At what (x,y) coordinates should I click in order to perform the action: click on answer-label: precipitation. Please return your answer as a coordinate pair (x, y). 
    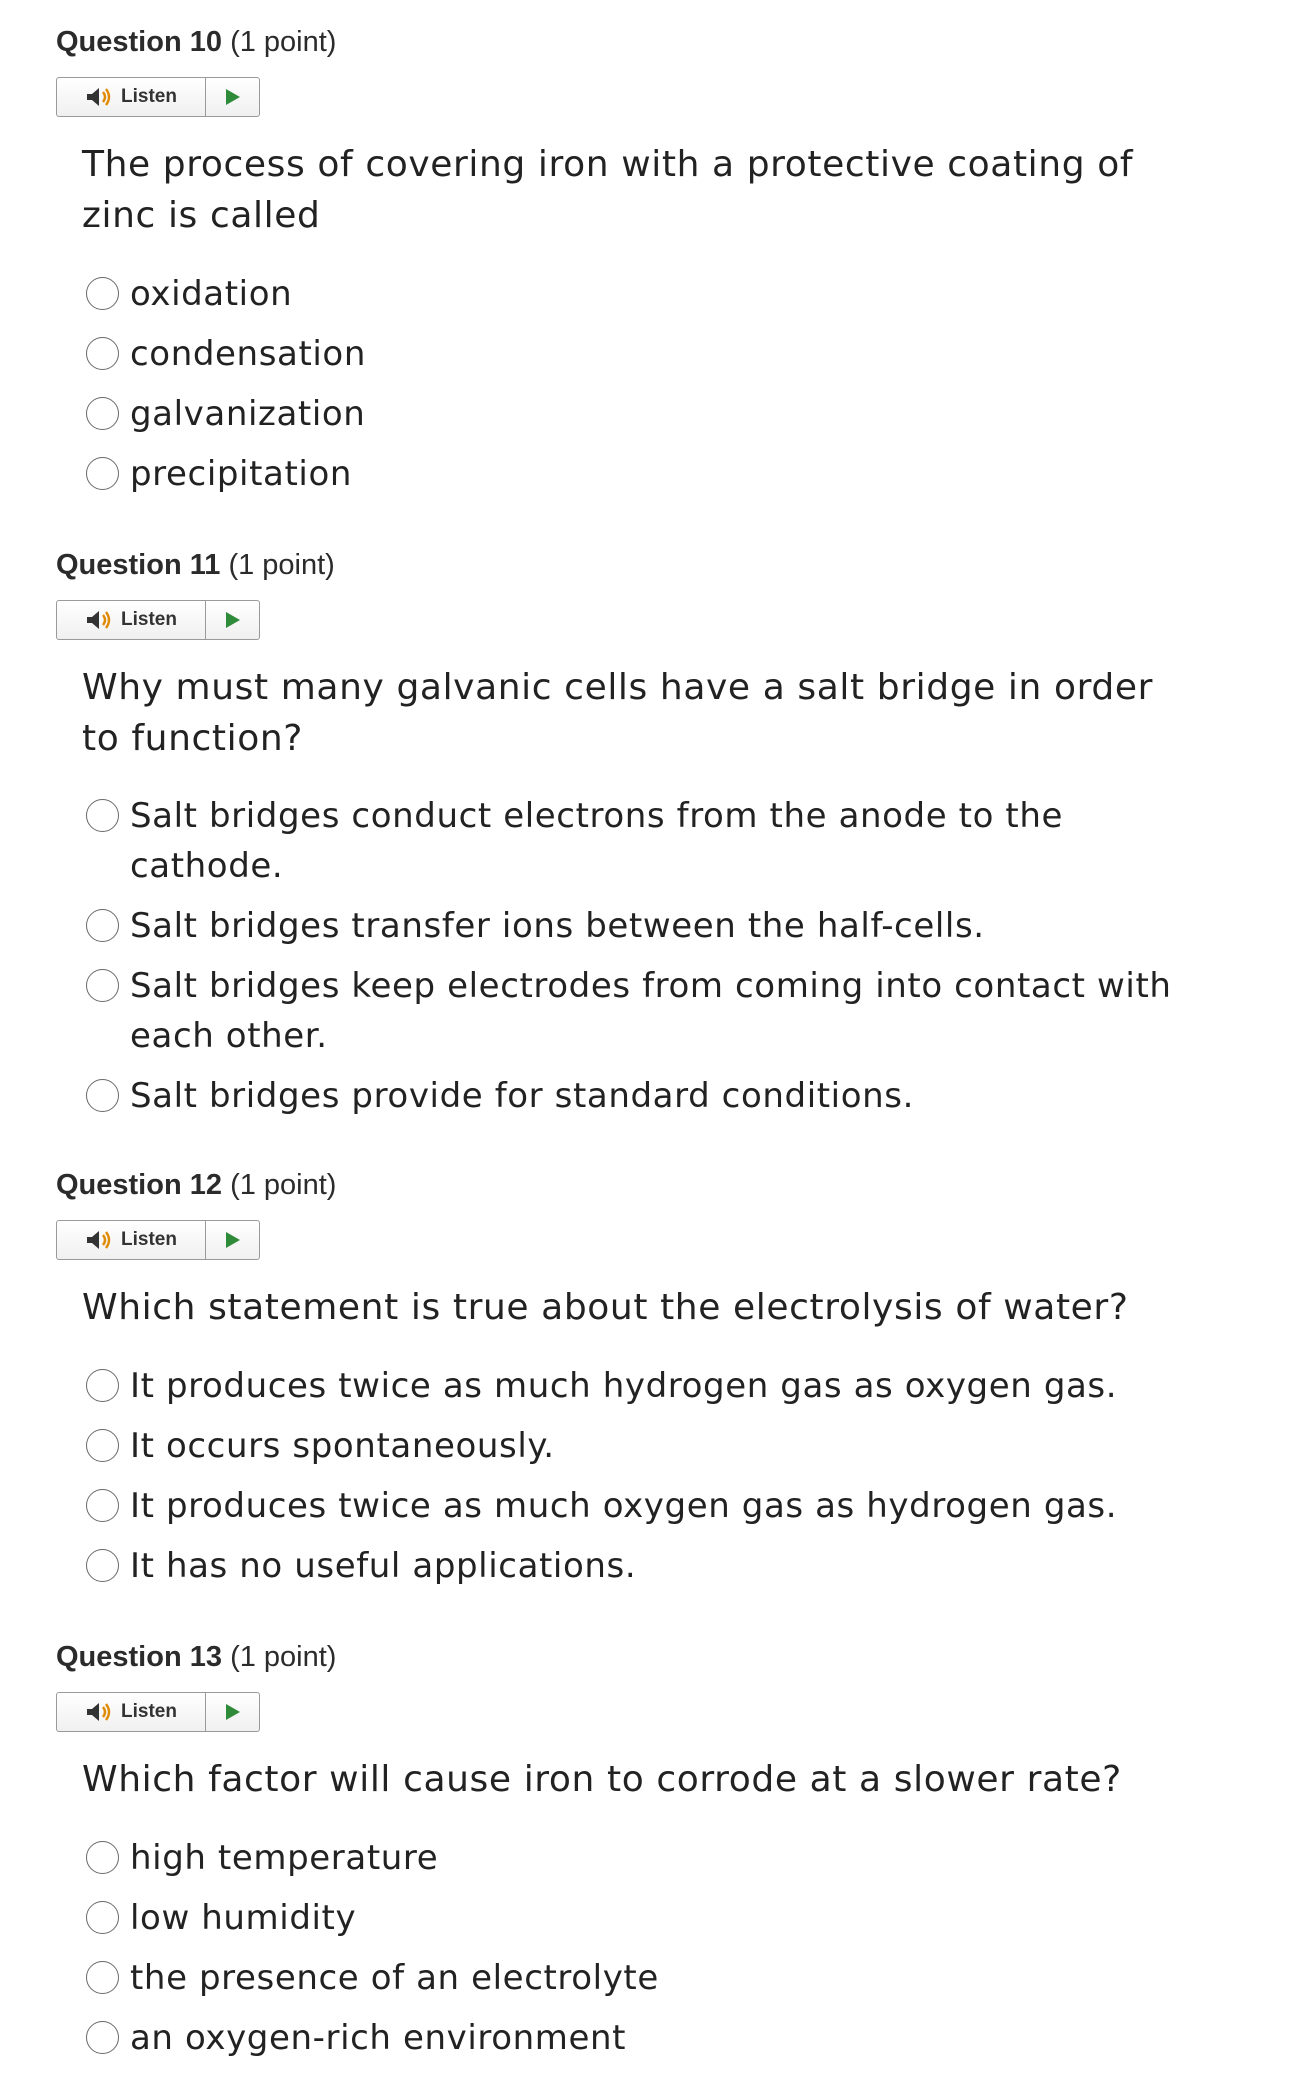
    Looking at the image, I should click on (241, 474).